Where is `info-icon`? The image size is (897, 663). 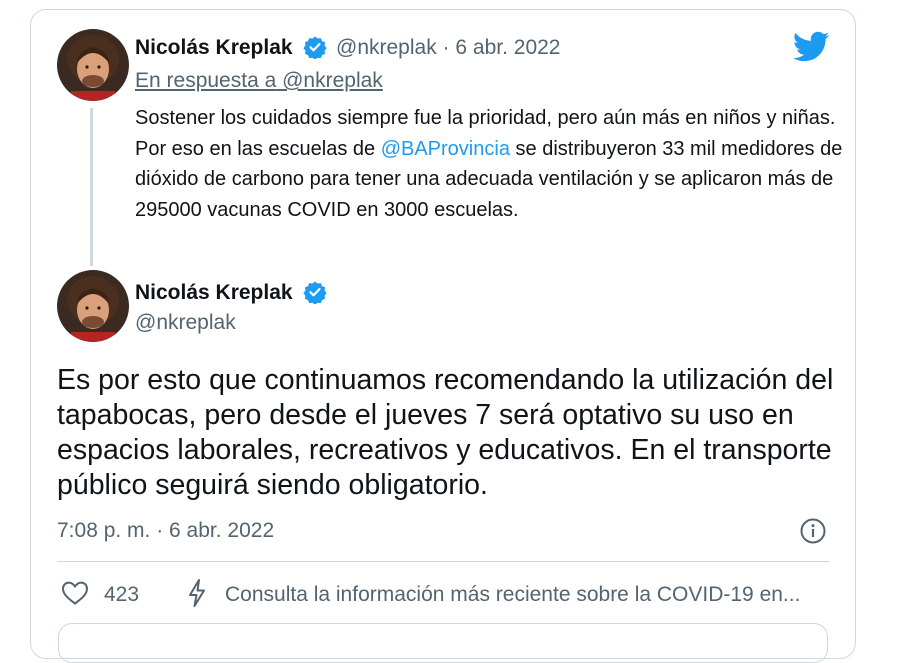
info-icon is located at coordinates (813, 531).